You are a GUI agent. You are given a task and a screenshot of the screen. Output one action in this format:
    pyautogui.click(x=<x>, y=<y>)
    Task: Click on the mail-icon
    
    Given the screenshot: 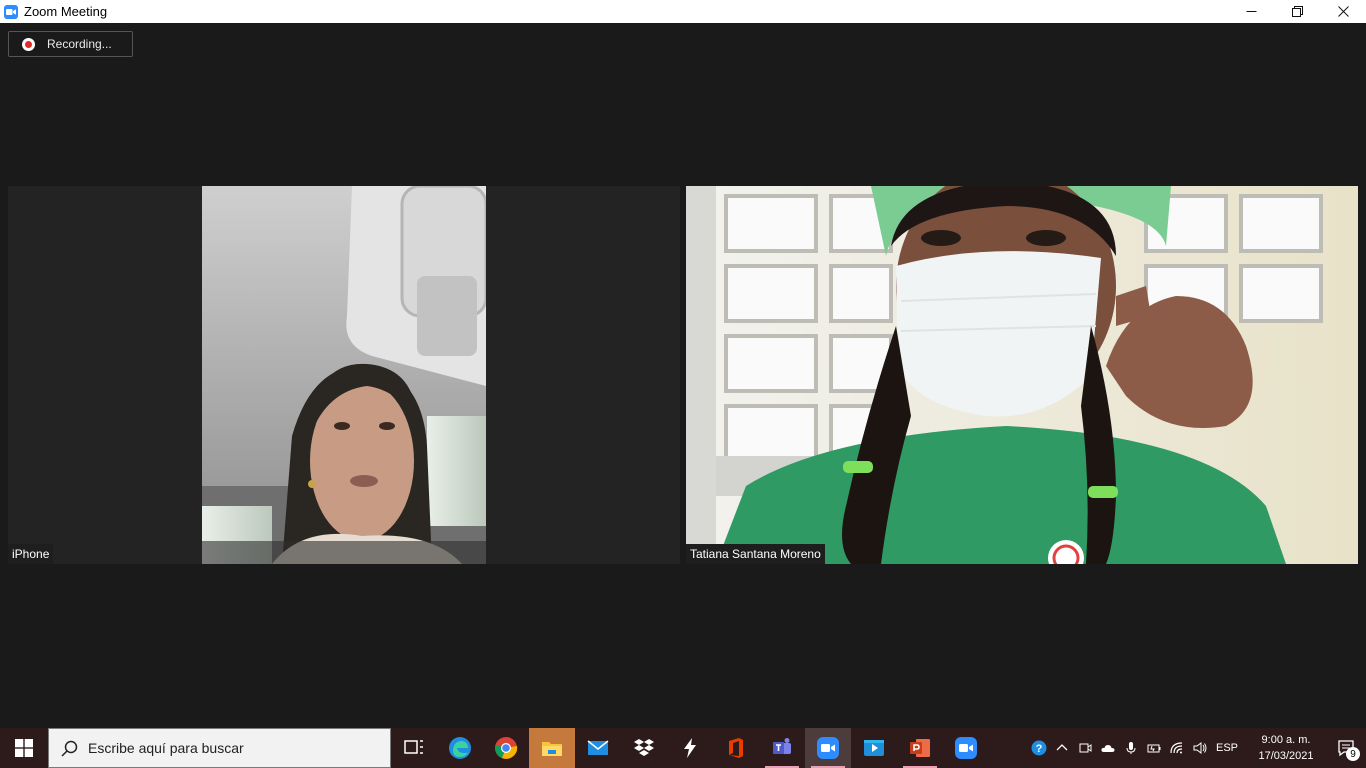 What is the action you would take?
    pyautogui.click(x=598, y=747)
    